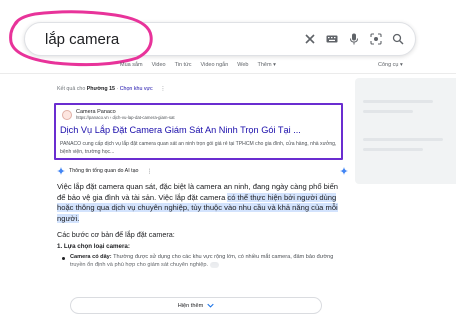 This screenshot has height=319, width=456. What do you see at coordinates (228, 273) in the screenshot?
I see `content-fade` at bounding box center [228, 273].